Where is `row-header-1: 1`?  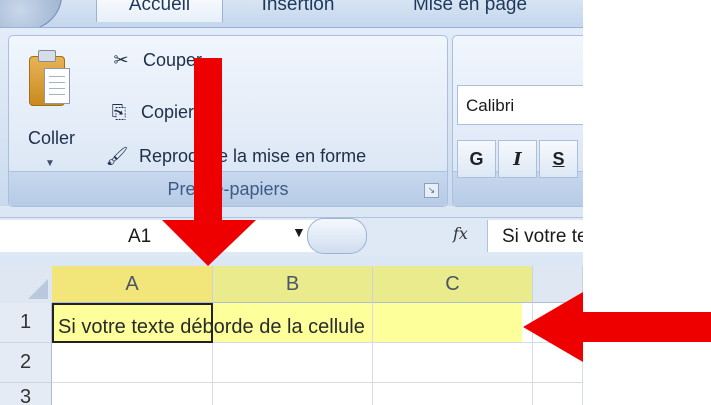
row-header-1: 1 is located at coordinates (26, 323).